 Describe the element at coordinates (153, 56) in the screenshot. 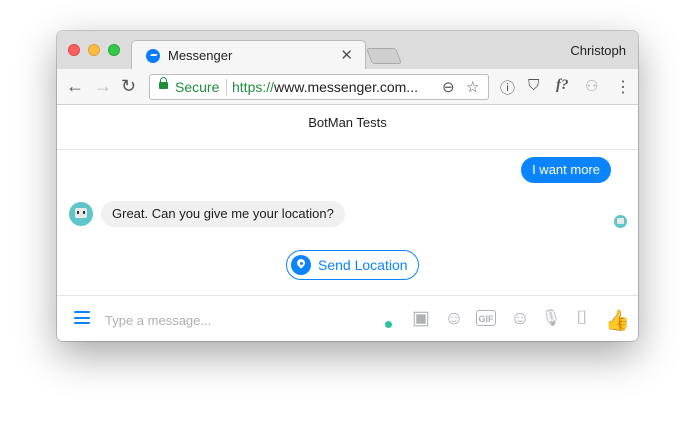

I see `messenger-favicon-icon` at that location.